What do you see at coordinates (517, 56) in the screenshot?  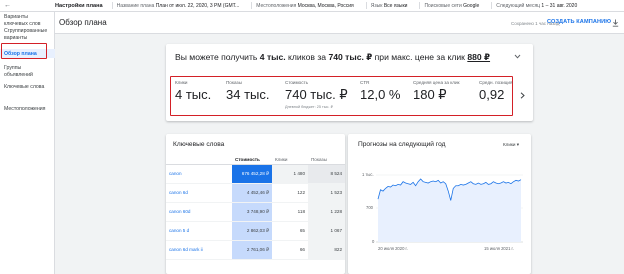 I see `chevron-down-icon` at bounding box center [517, 56].